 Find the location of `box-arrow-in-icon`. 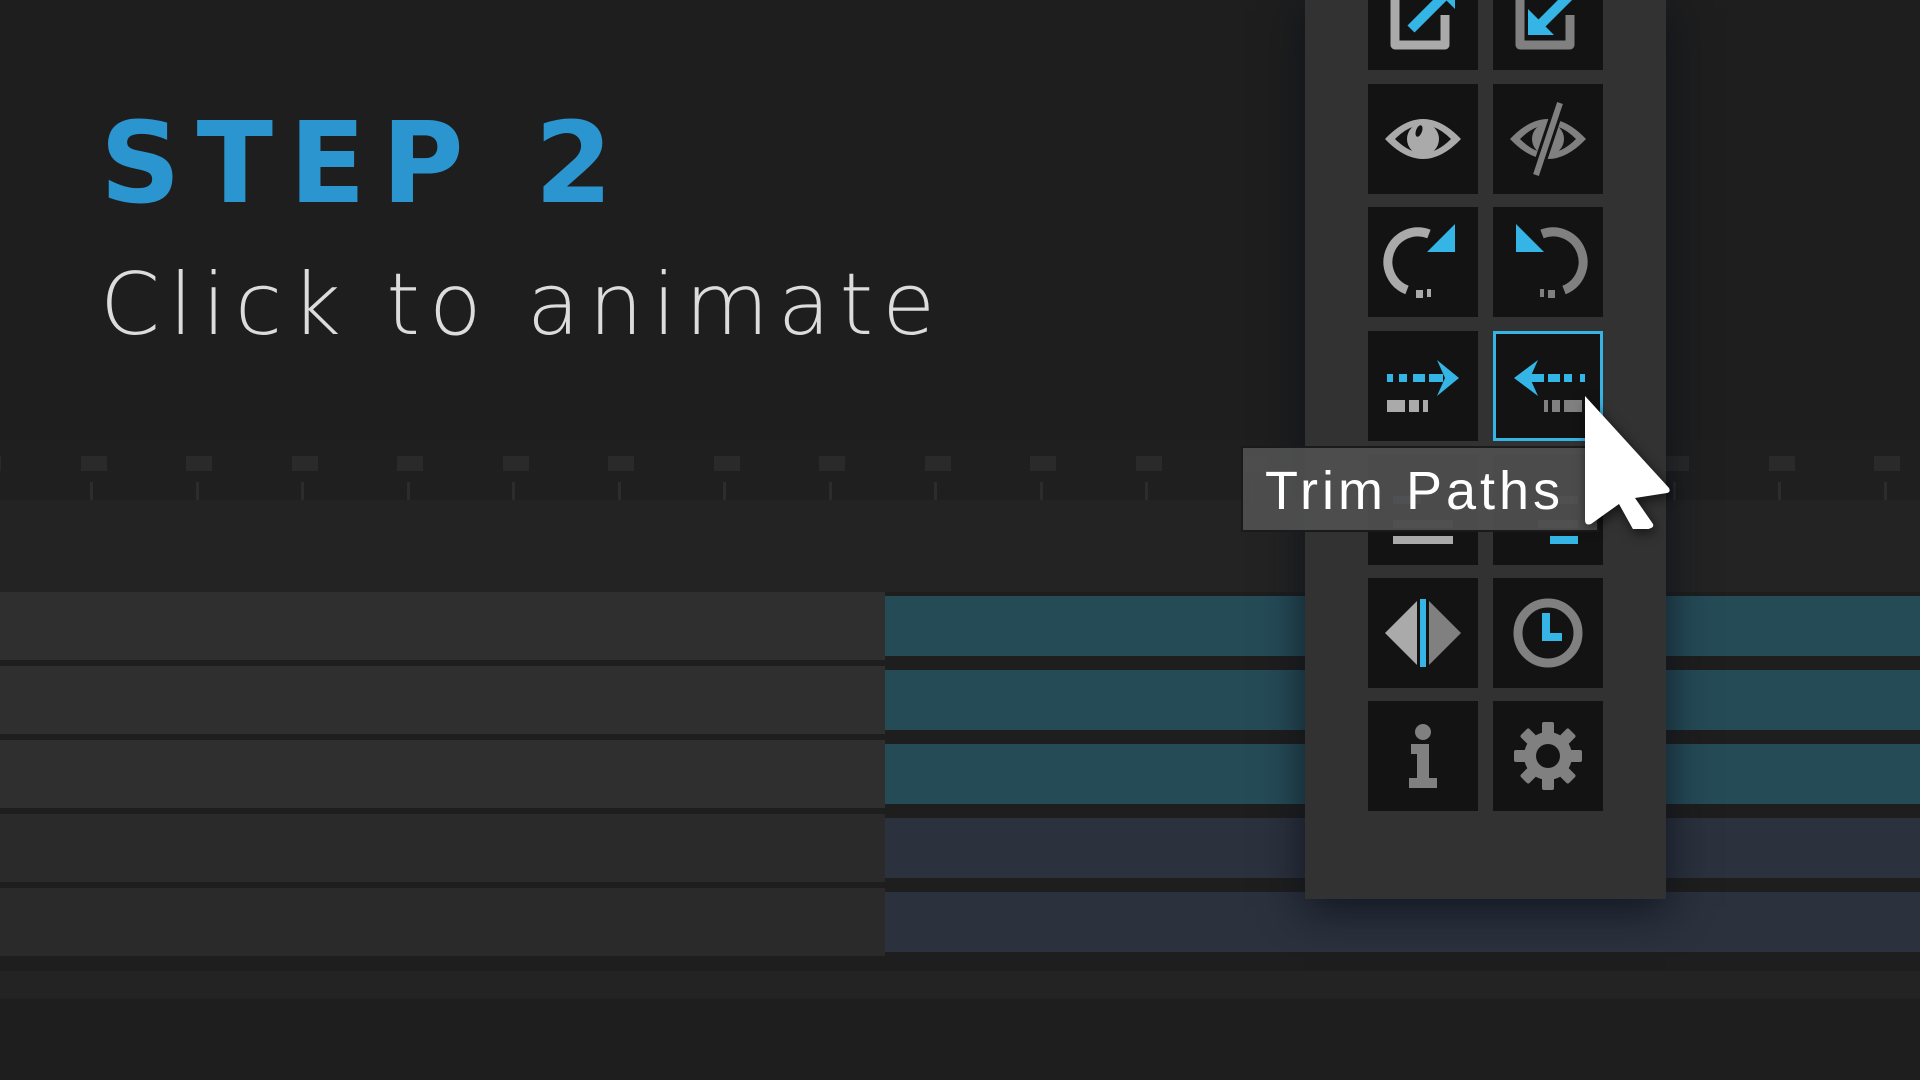

box-arrow-in-icon is located at coordinates (1545, 25).